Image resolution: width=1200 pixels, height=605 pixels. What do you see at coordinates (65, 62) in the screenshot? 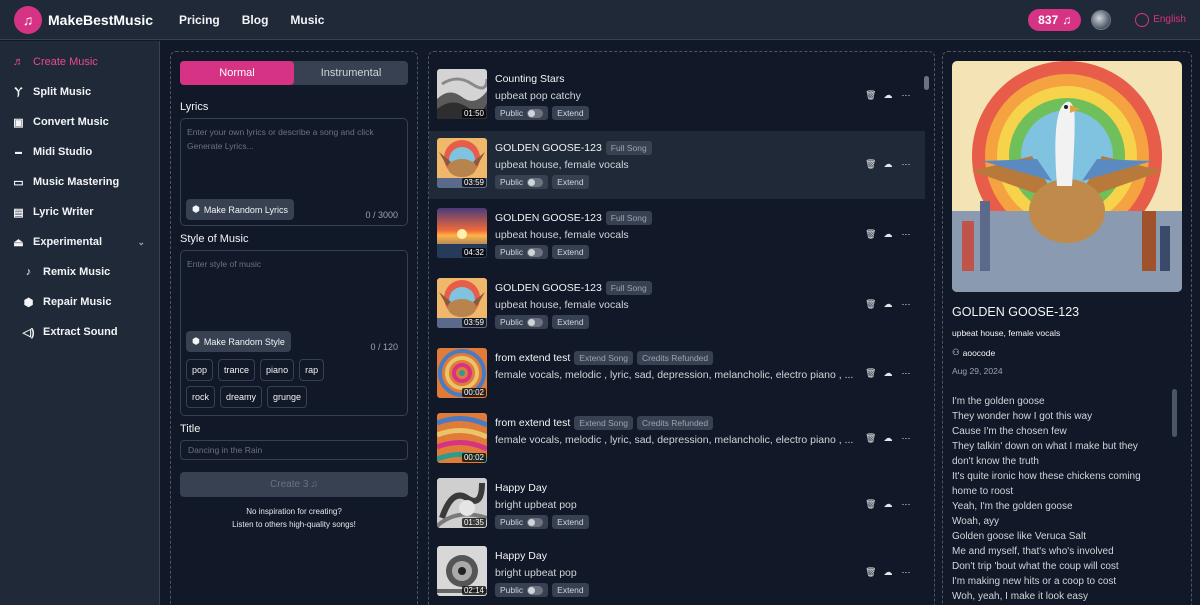
I see `sidebar-item-label: Create Music` at bounding box center [65, 62].